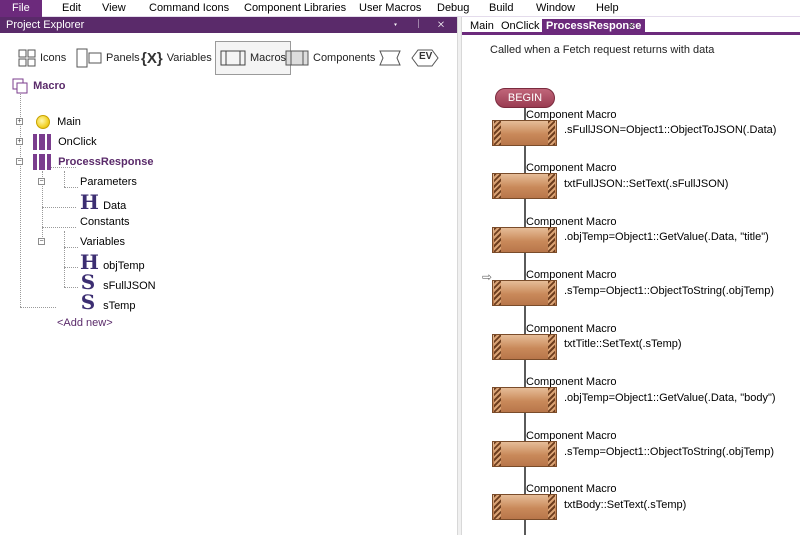 This screenshot has width=800, height=535. I want to click on project-explorer-title: Project Explorer, so click(45, 25).